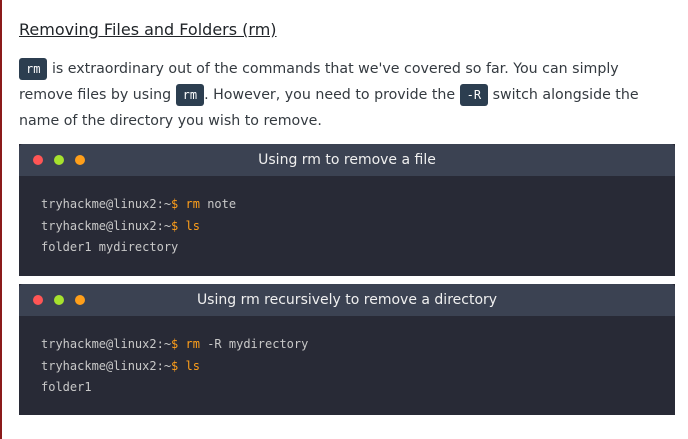 The image size is (688, 439). What do you see at coordinates (66, 387) in the screenshot?
I see `terminal-output: folder1` at bounding box center [66, 387].